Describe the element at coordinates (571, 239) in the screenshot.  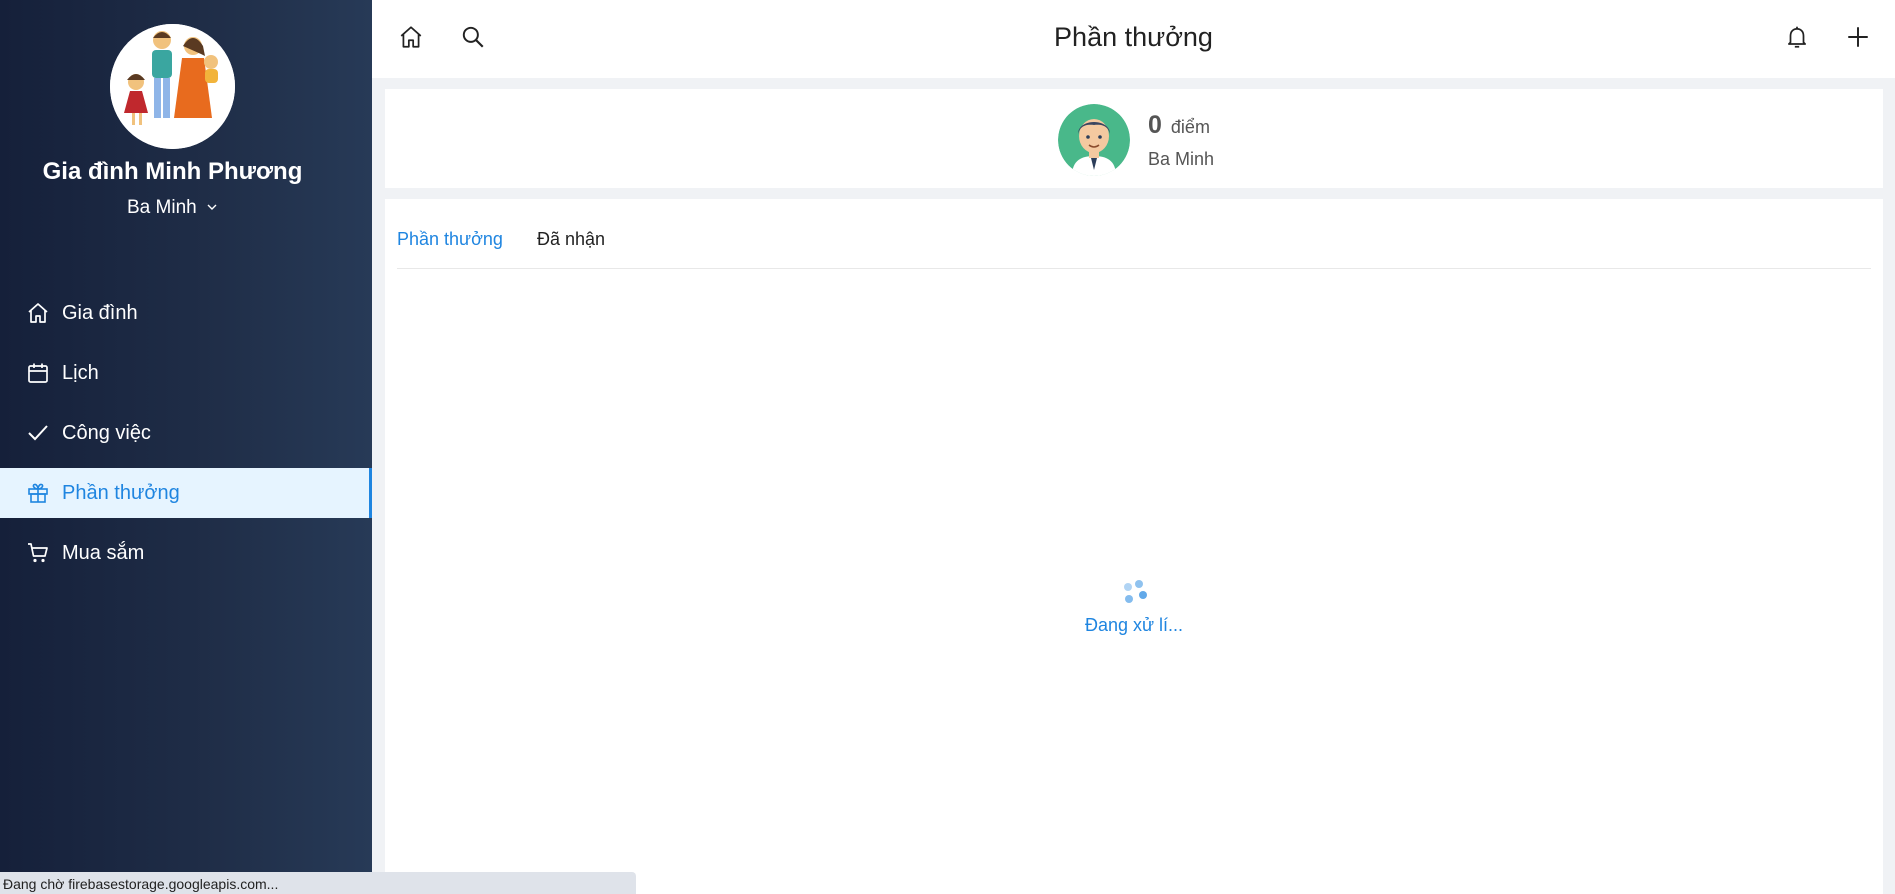
I see `tab-received: Đã nhận` at that location.